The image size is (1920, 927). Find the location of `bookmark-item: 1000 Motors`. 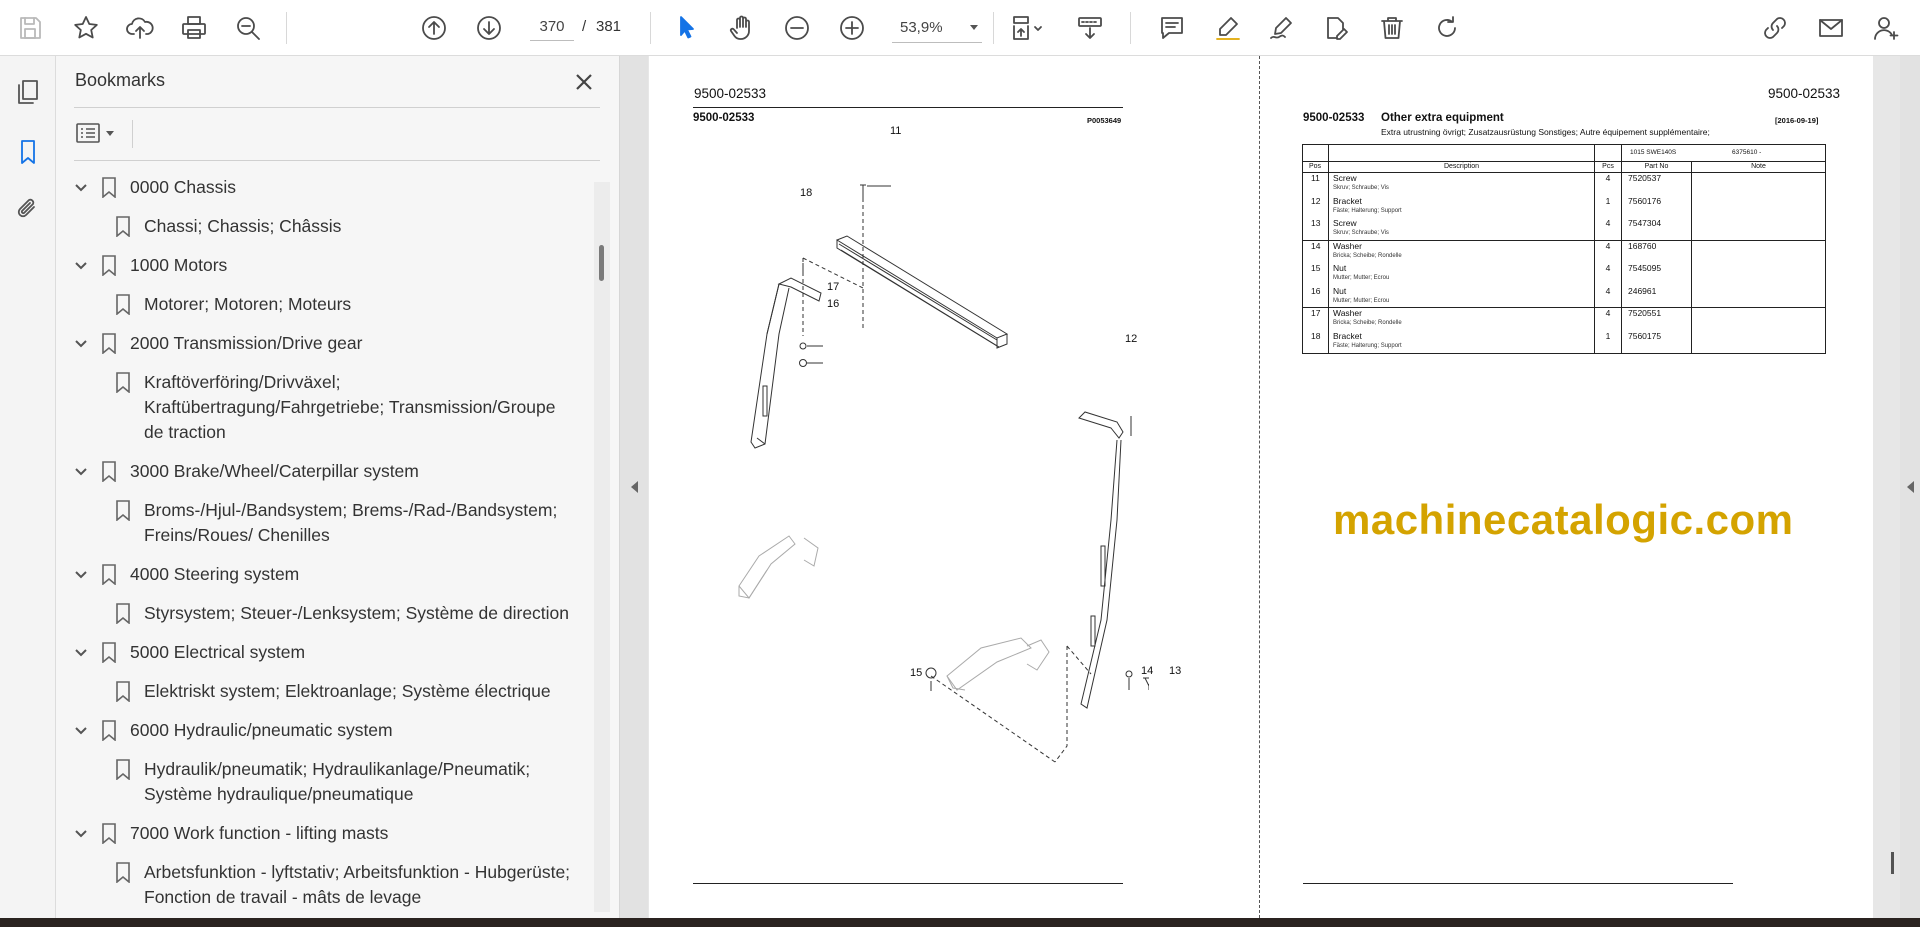

bookmark-item: 1000 Motors is located at coordinates (326, 265).